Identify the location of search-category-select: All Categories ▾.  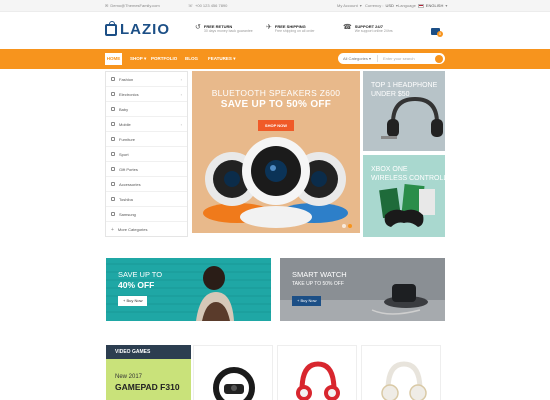
(358, 58).